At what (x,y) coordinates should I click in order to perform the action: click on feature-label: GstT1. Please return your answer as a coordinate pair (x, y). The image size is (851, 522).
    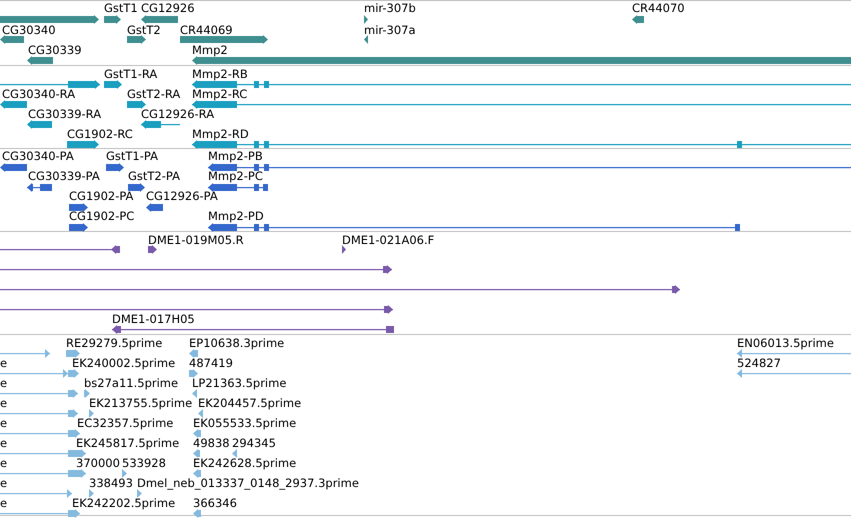
    Looking at the image, I should click on (121, 8).